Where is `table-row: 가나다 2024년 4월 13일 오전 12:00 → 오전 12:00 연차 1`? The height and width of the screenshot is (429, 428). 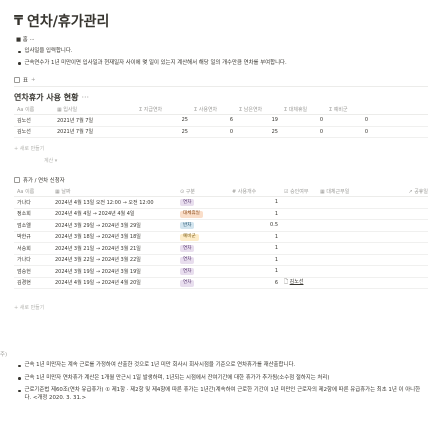
table-row: 가나다 2024년 4월 13일 오전 12:00 → 오전 12:00 연차 1 is located at coordinates (221, 203).